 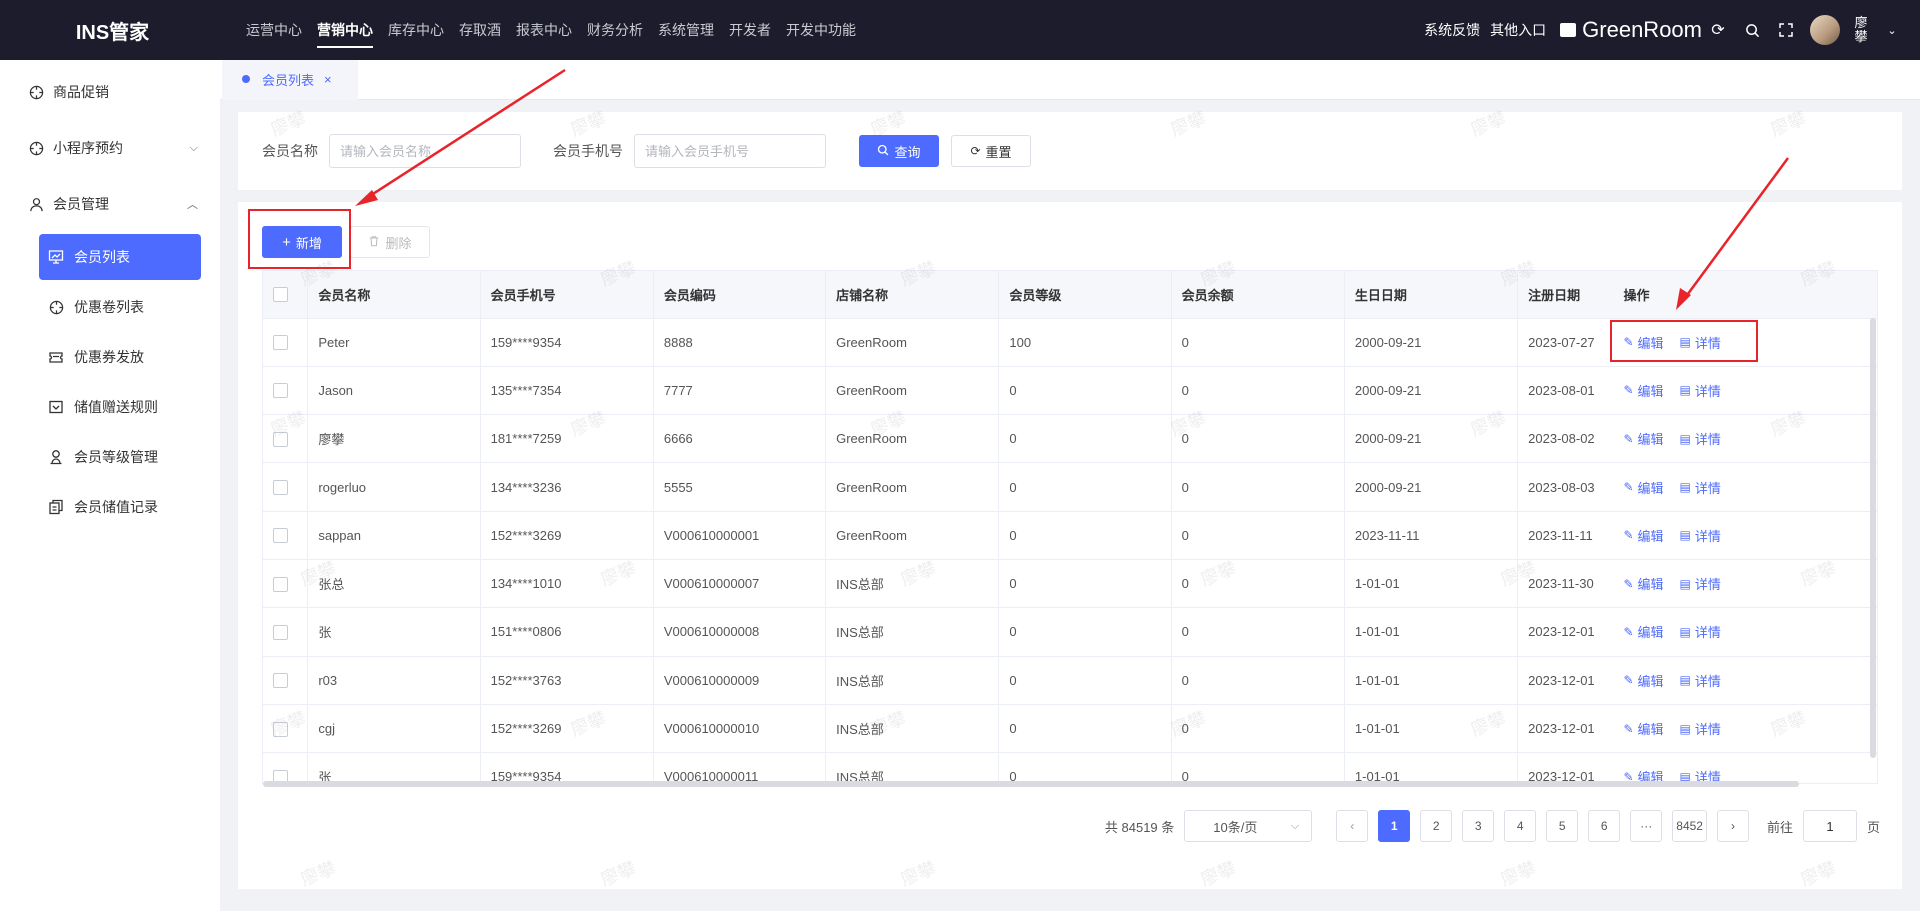 What do you see at coordinates (821, 30) in the screenshot?
I see `nav-item-in-development: 开发中功能` at bounding box center [821, 30].